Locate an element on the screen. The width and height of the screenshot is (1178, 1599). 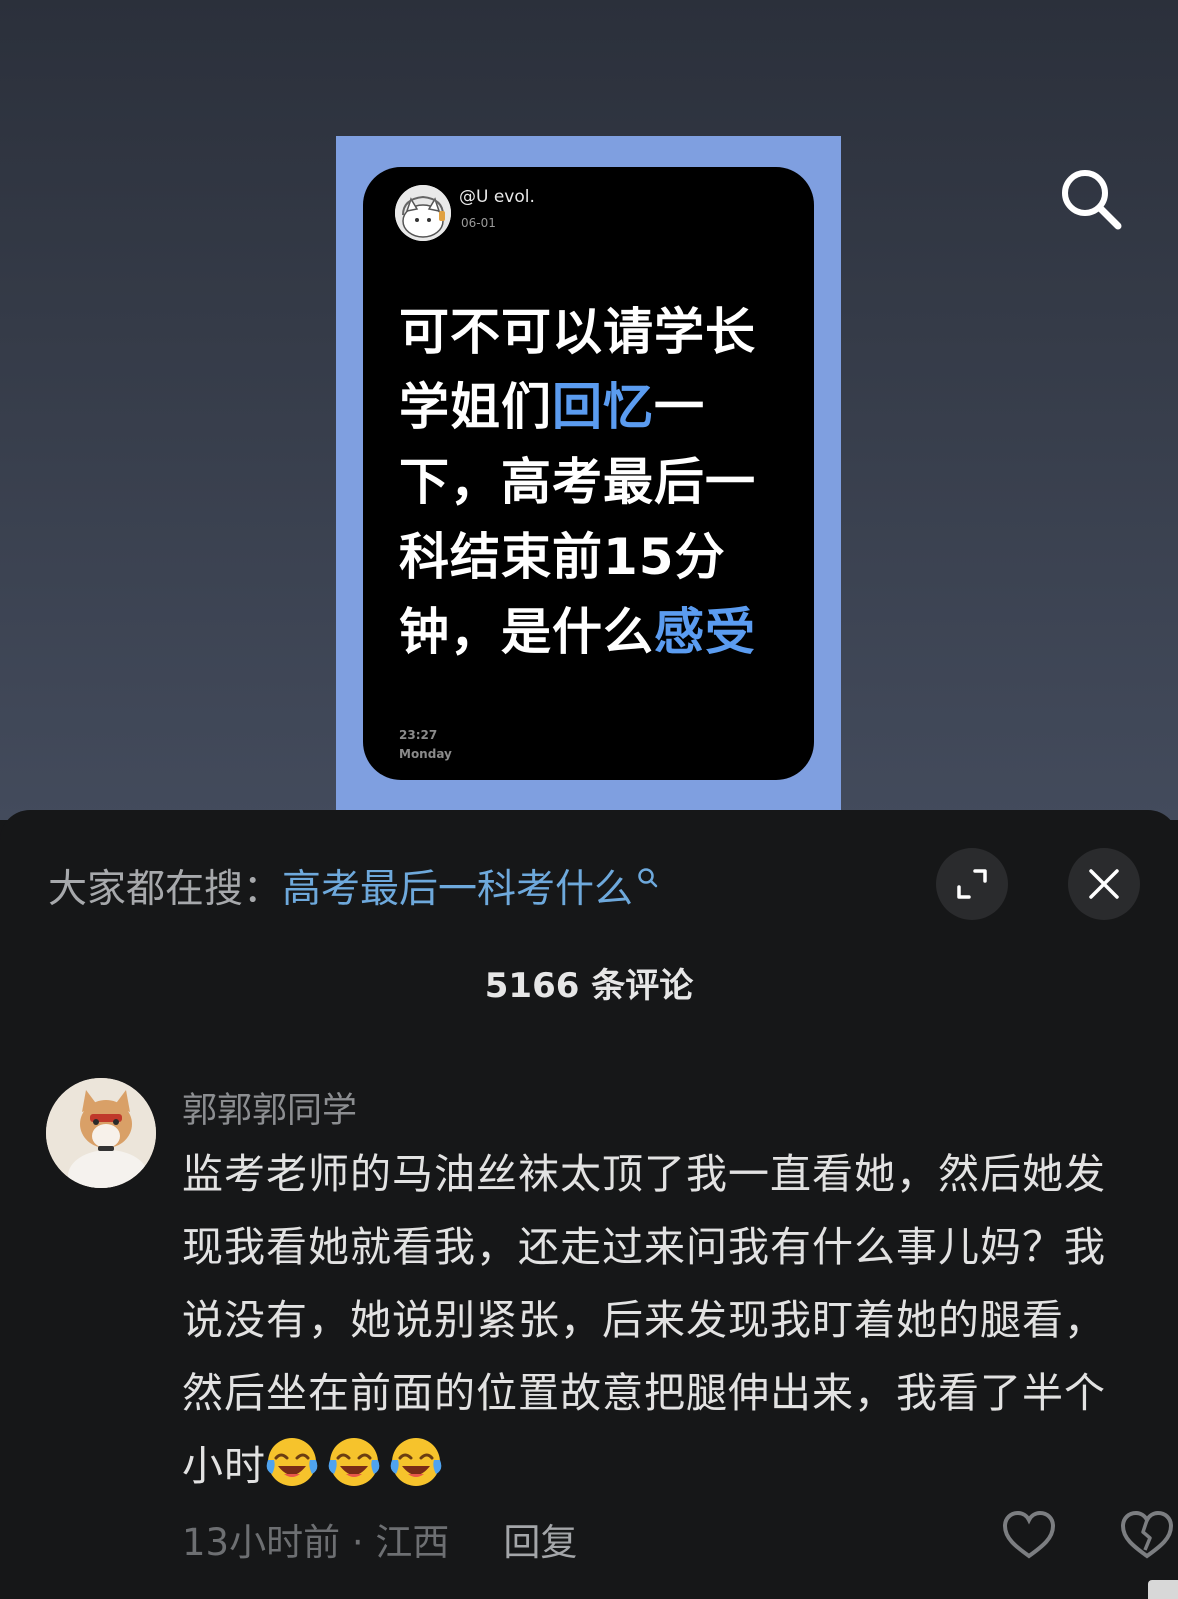
highlight-text: 回忆 is located at coordinates (603, 407).